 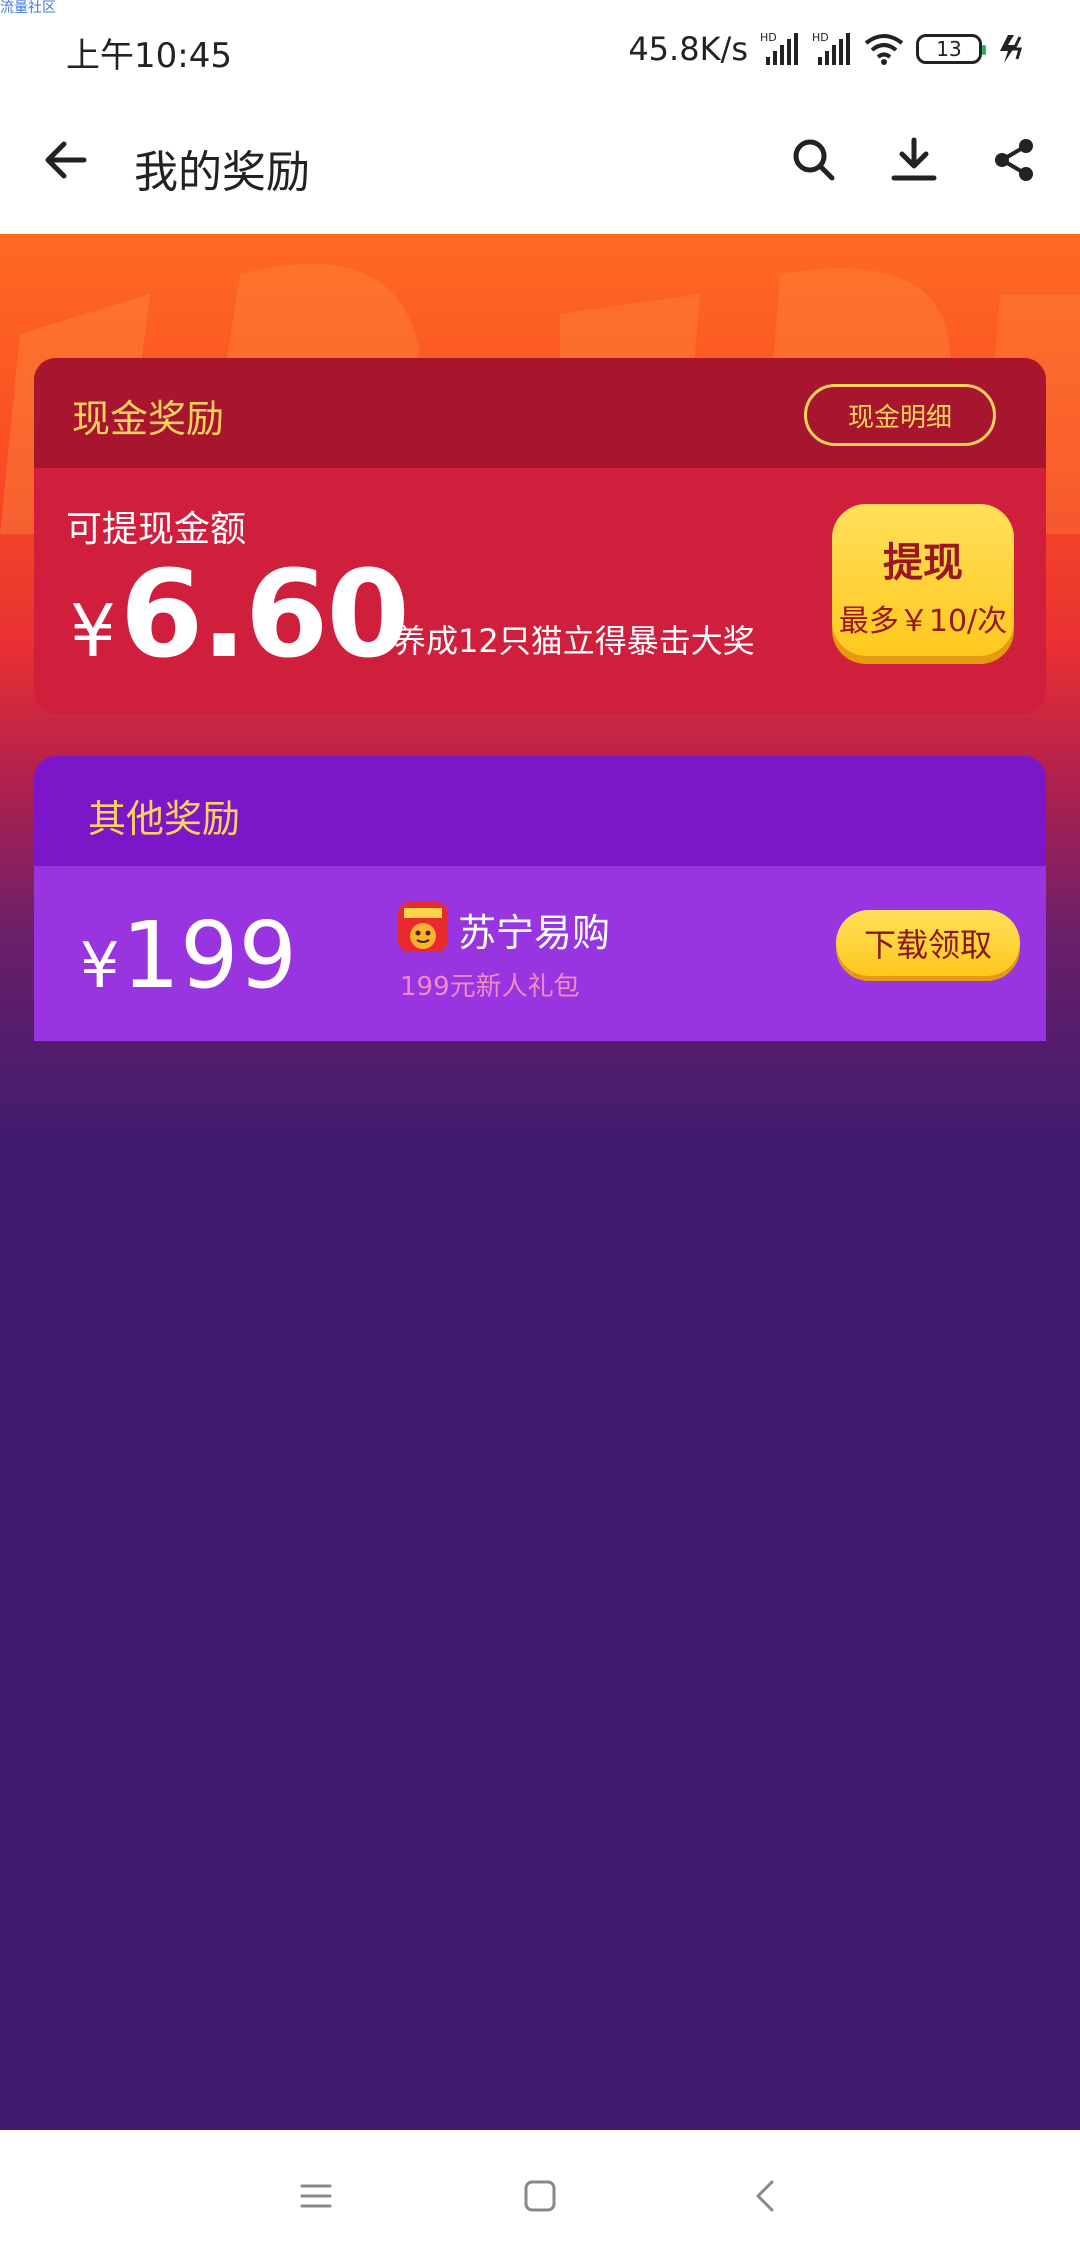 I want to click on home-square-icon, so click(x=540, y=2196).